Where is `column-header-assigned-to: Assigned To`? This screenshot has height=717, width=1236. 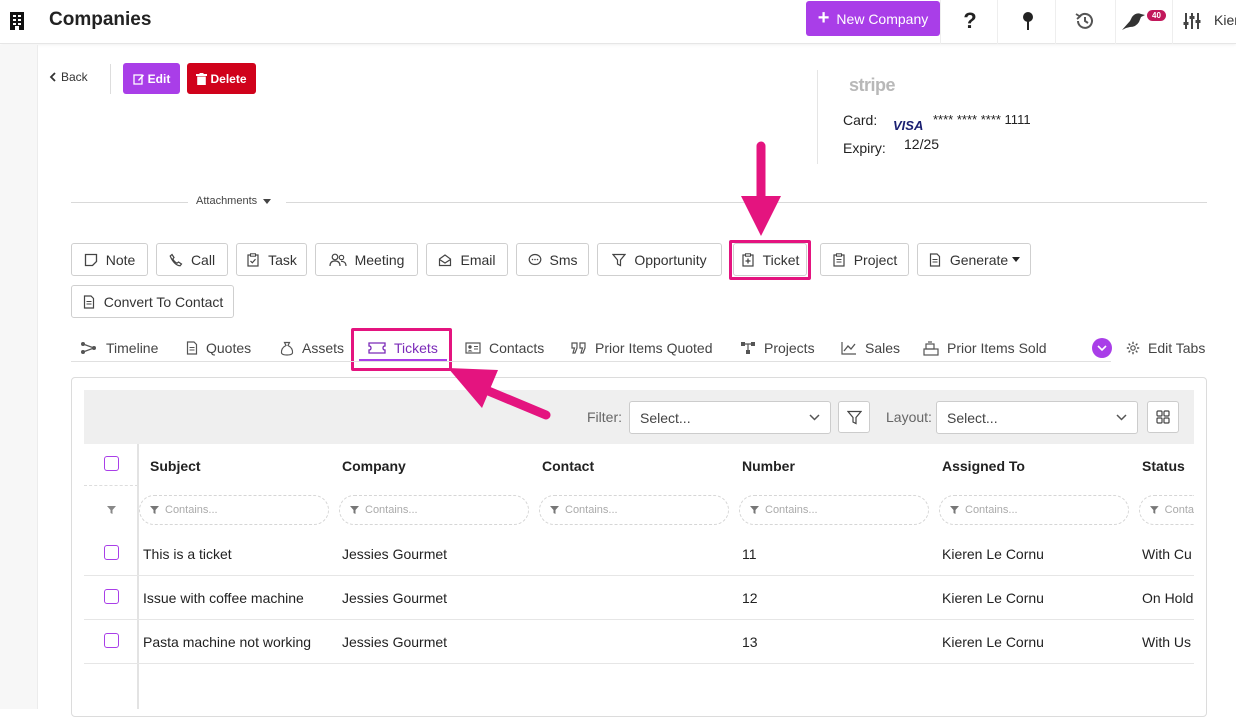
column-header-assigned-to: Assigned To is located at coordinates (983, 466).